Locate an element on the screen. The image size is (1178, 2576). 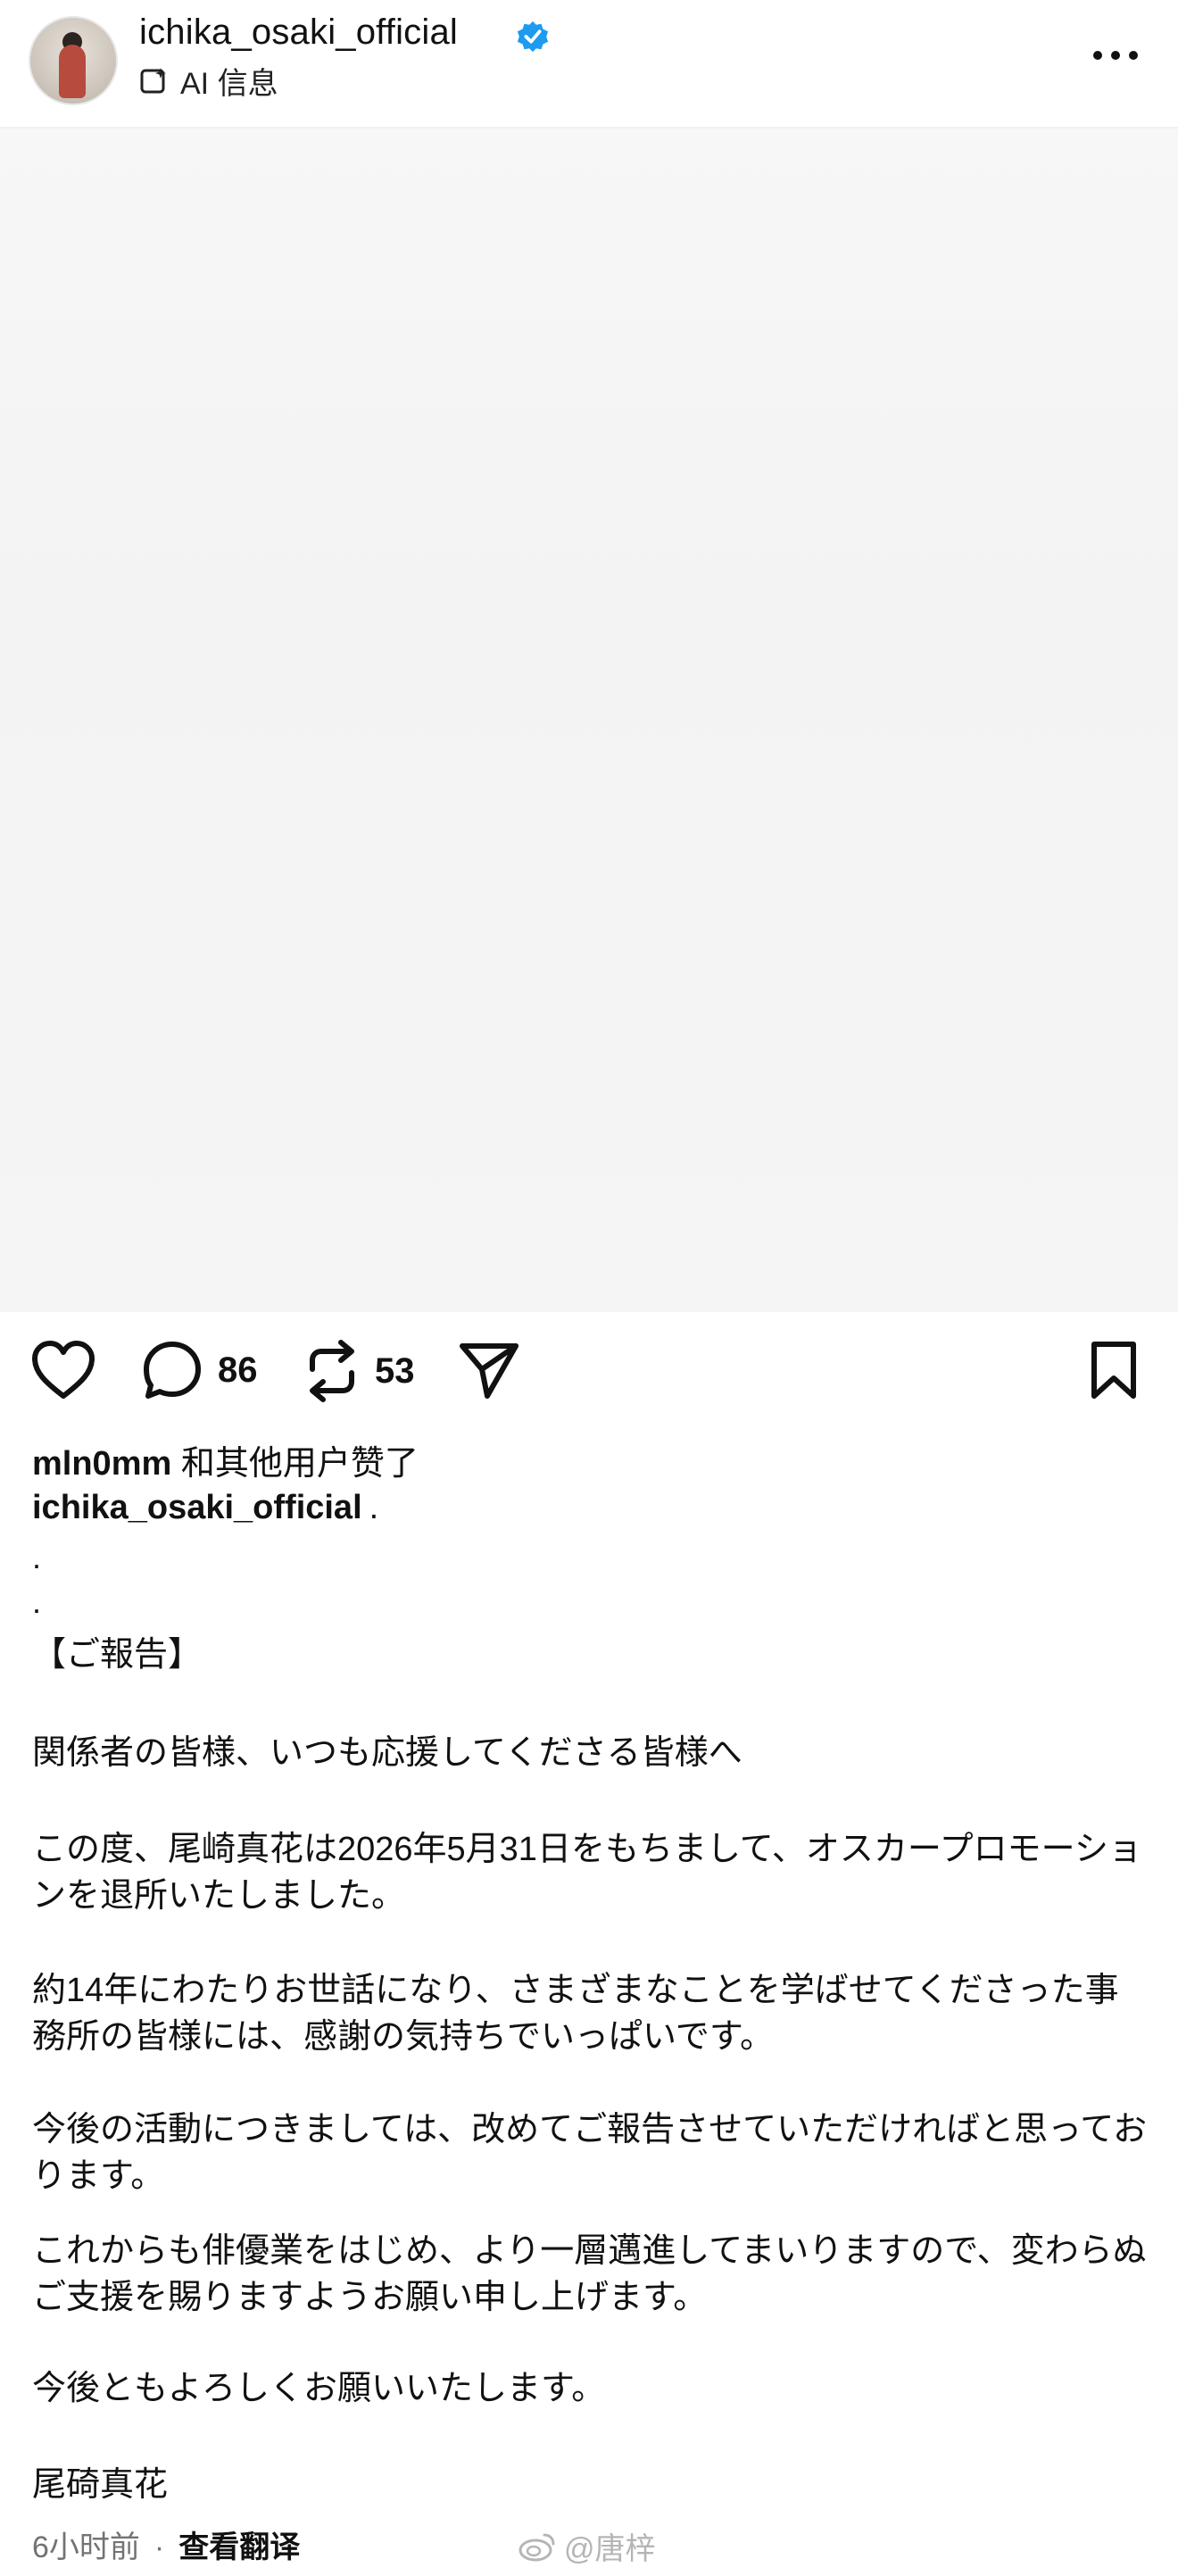
caption-paragraph-1: 【ご報告】 is located at coordinates (117, 1655).